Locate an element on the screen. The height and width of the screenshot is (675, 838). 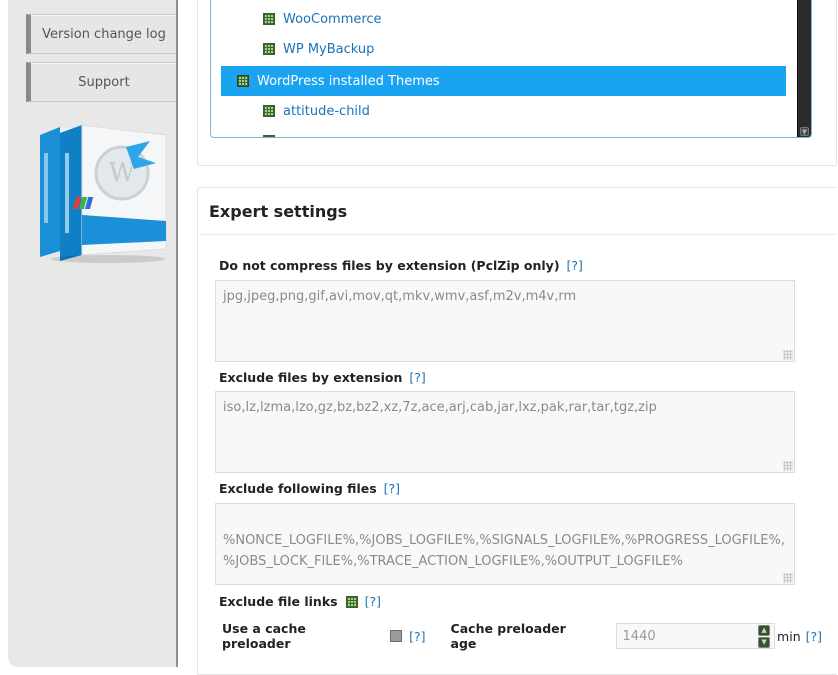
no-compress-help-link: [?] is located at coordinates (575, 265).